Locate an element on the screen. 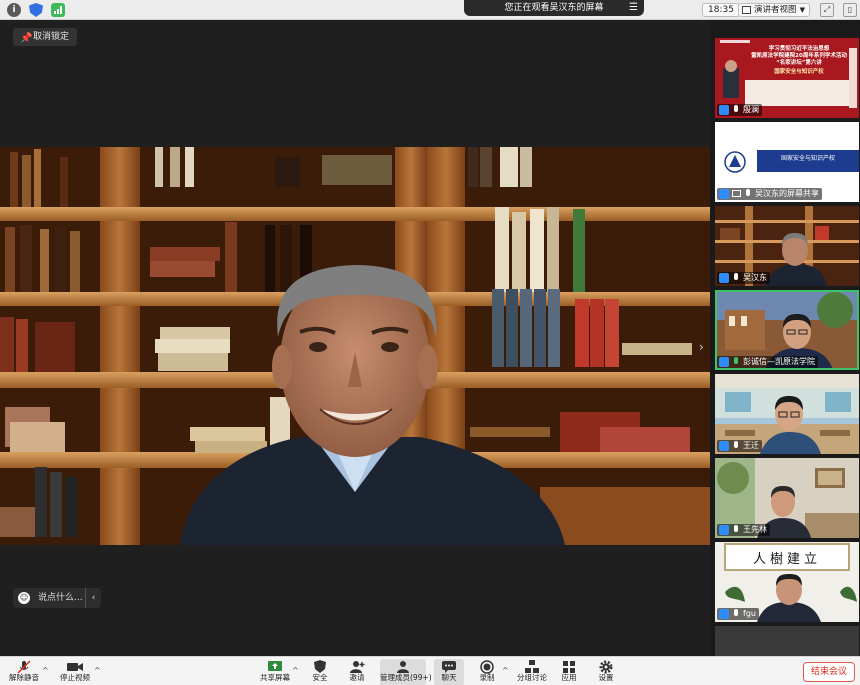 This screenshot has height=685, width=860. apps-button: 应用 is located at coordinates (569, 672).